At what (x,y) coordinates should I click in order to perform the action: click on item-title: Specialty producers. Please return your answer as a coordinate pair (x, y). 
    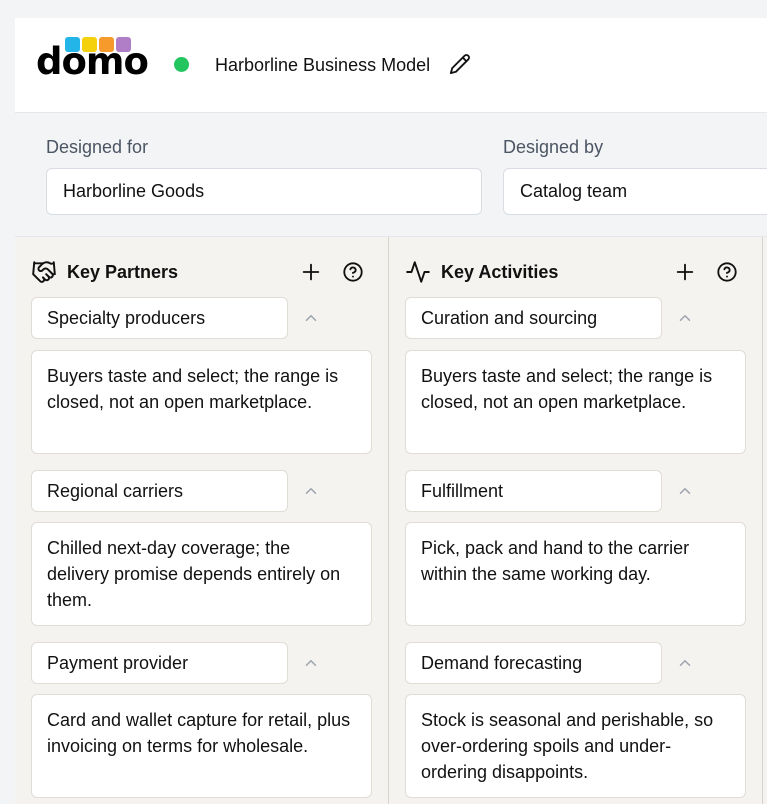
    Looking at the image, I should click on (159, 318).